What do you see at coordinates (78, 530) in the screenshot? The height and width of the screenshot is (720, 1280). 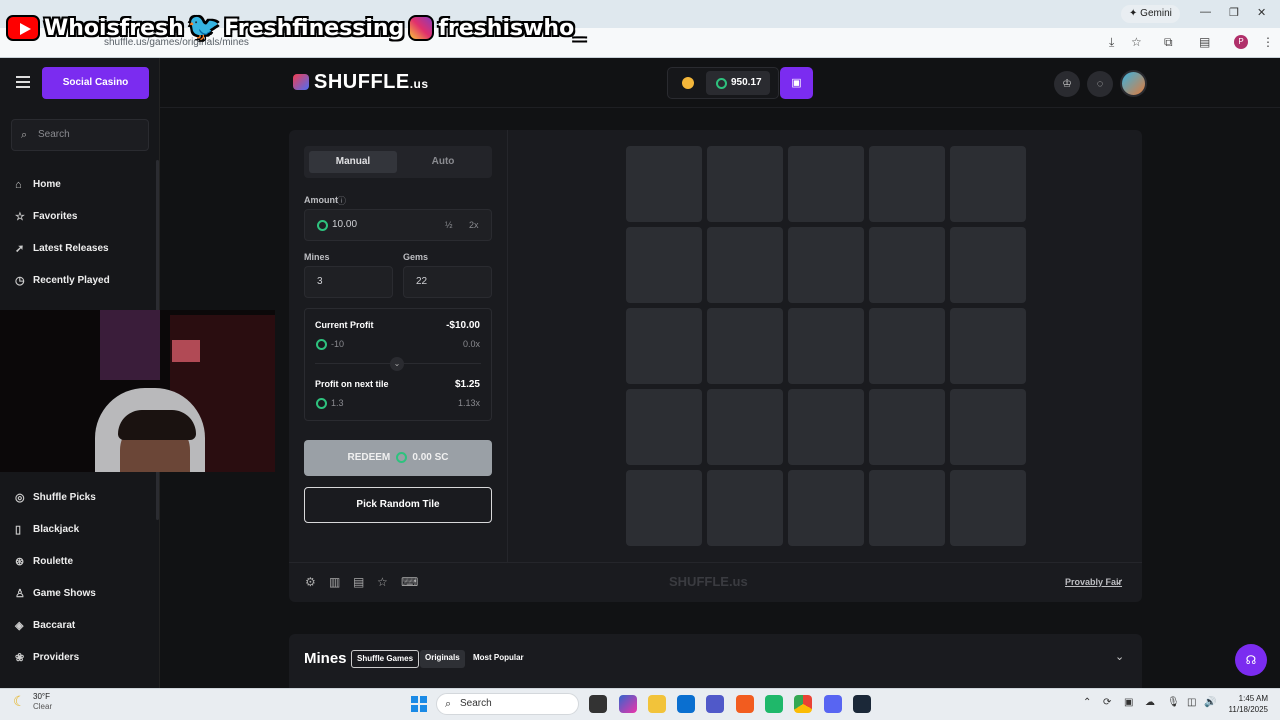 I see `sidebar-item-blackjack: ▯ Blackjack` at bounding box center [78, 530].